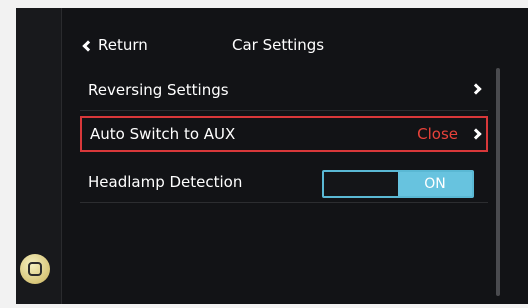  Describe the element at coordinates (158, 90) in the screenshot. I see `reversing-settings-label: Reversing Settings` at that location.